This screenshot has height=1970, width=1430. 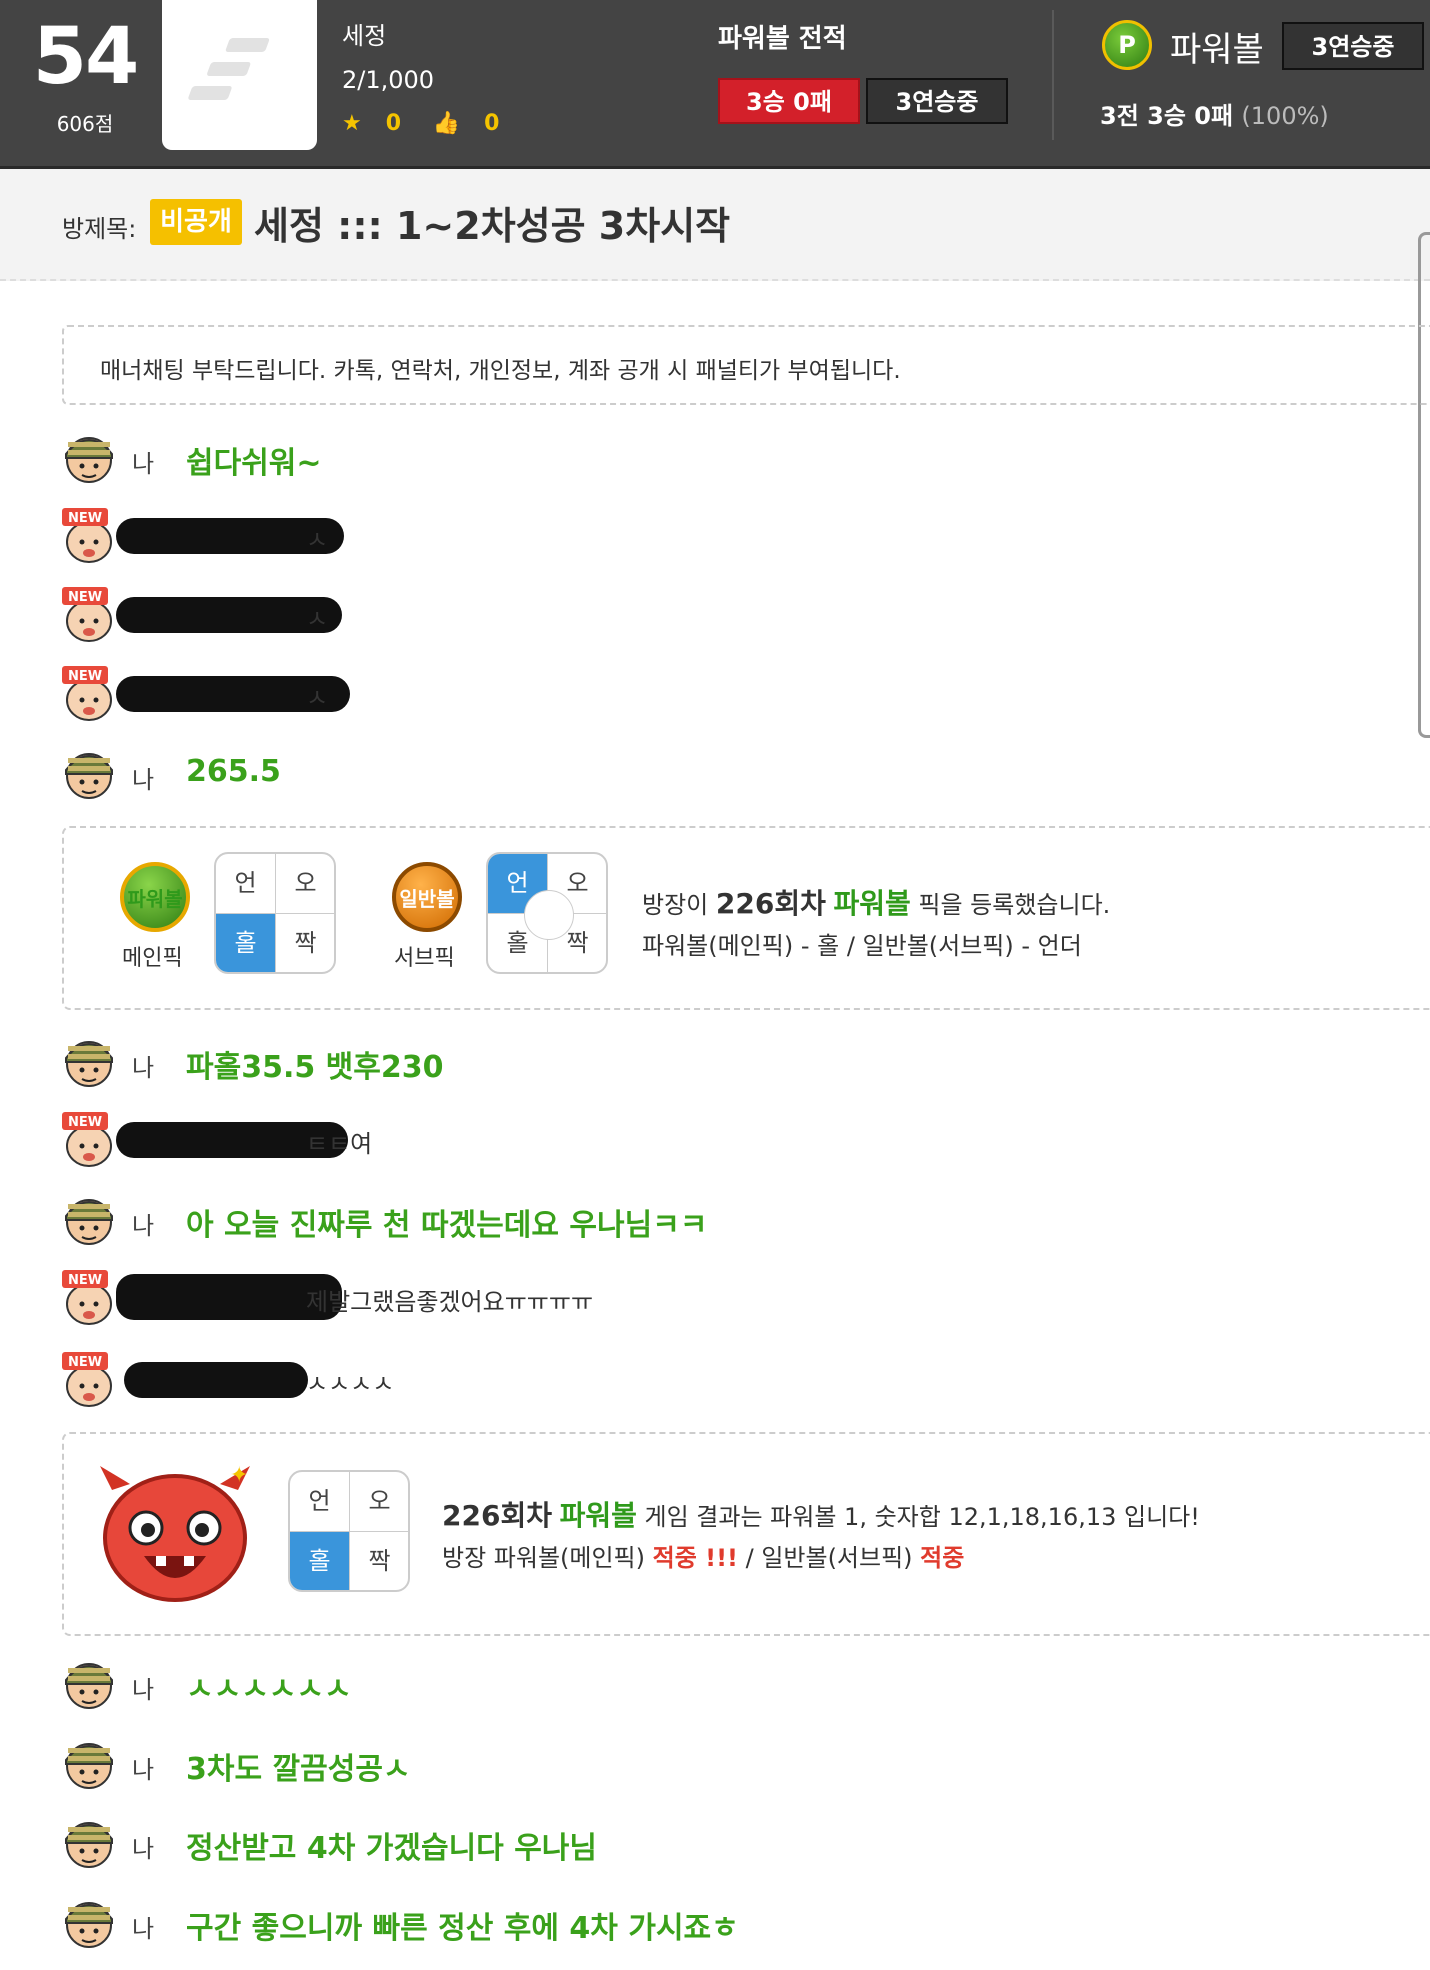 What do you see at coordinates (740, 774) in the screenshot?
I see `chat-message: 나 265.5` at bounding box center [740, 774].